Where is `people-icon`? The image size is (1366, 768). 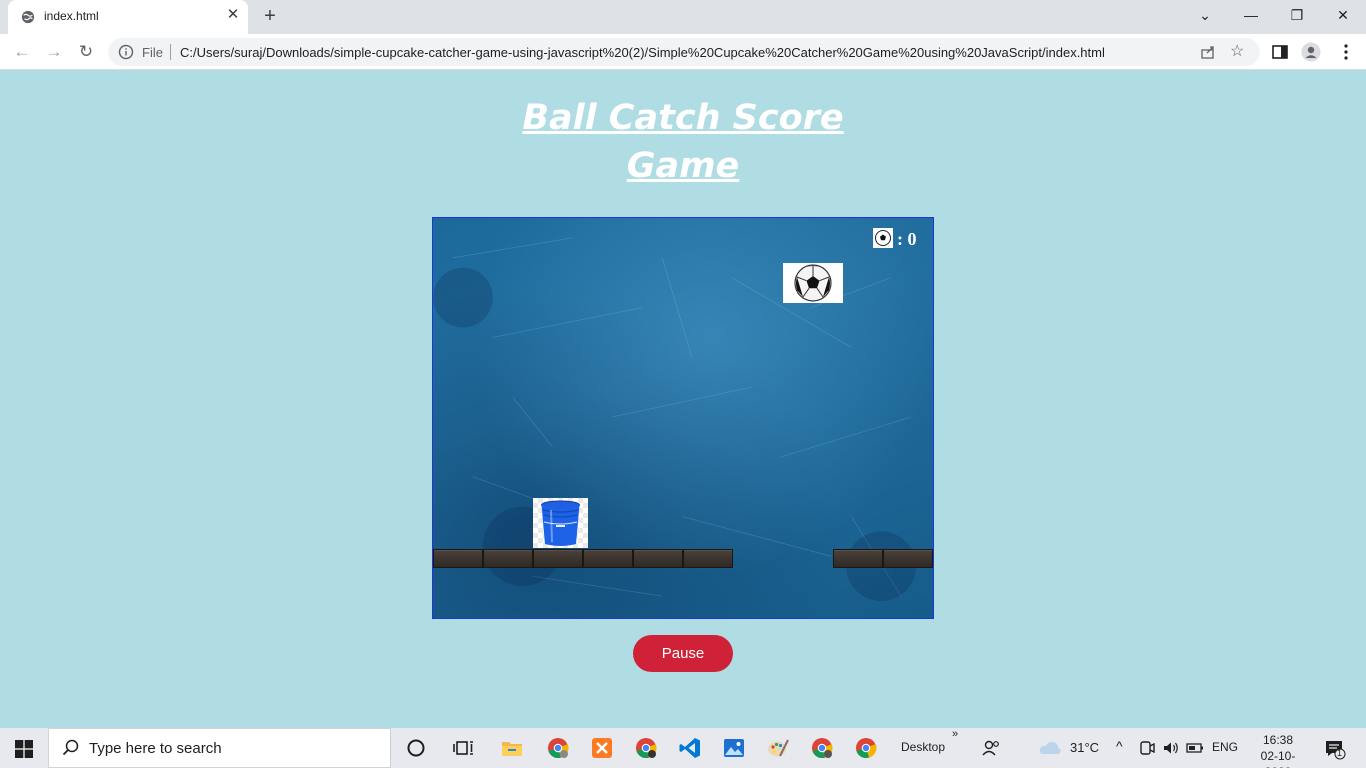
people-icon is located at coordinates (991, 748).